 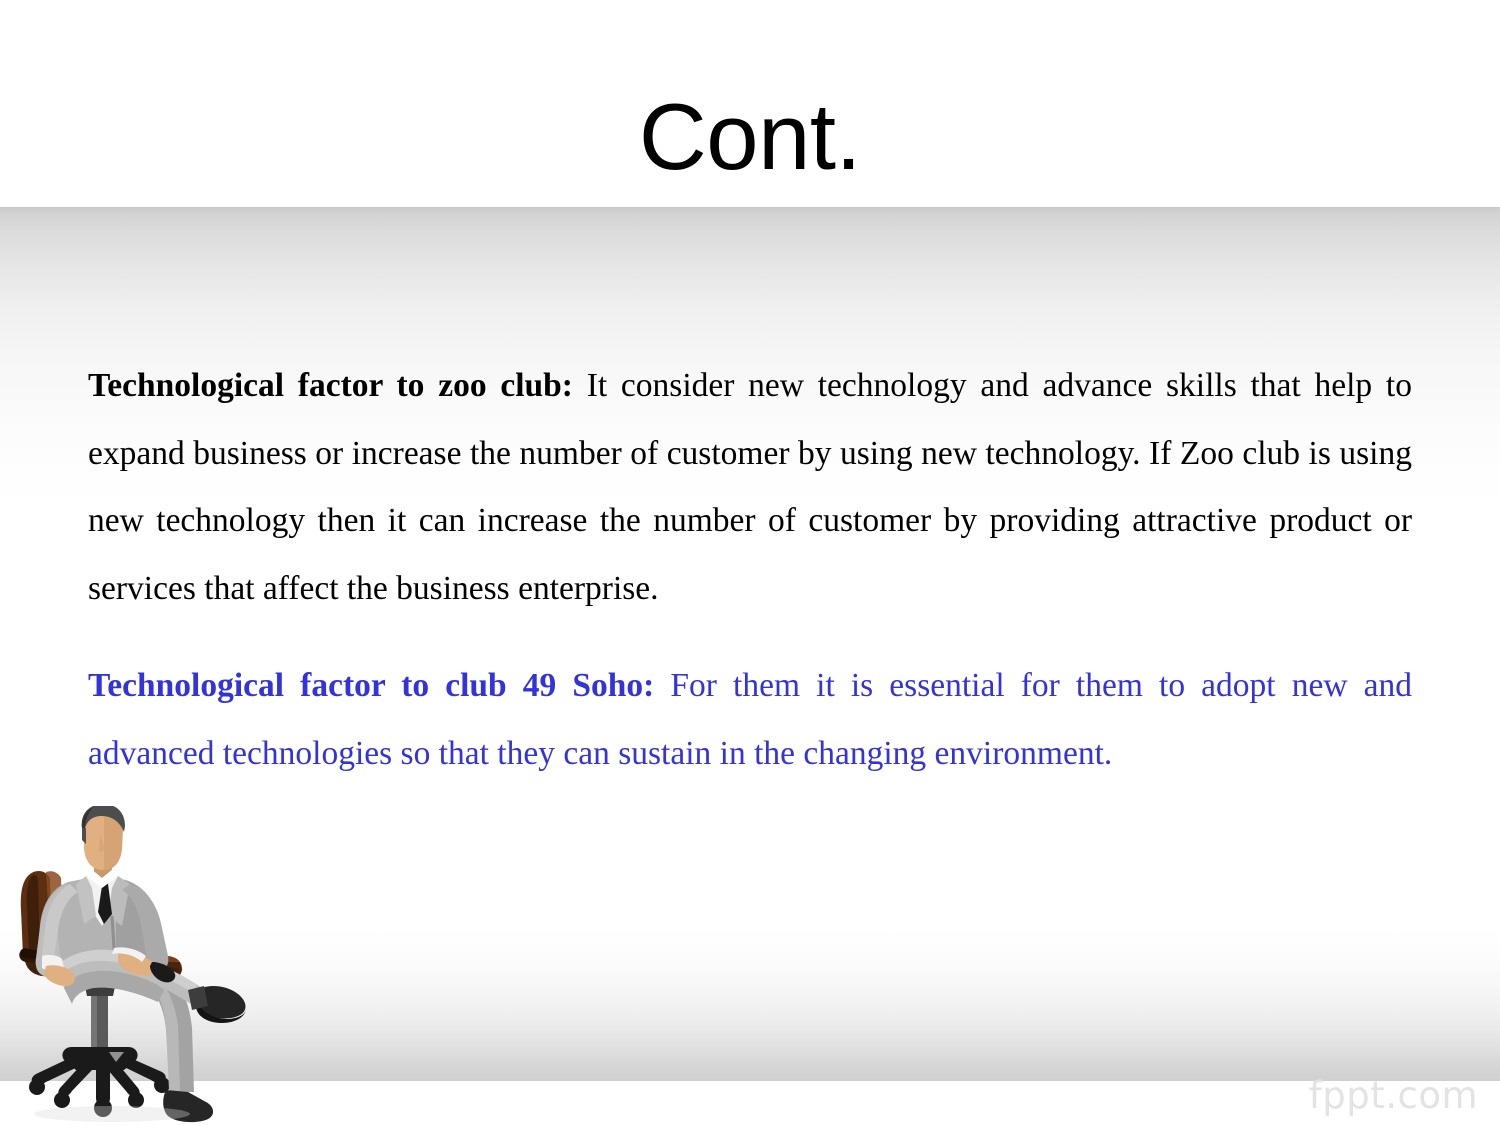 What do you see at coordinates (330, 385) in the screenshot?
I see `paragraph-zoo-club-lead-in: Technological factor to zoo club:` at bounding box center [330, 385].